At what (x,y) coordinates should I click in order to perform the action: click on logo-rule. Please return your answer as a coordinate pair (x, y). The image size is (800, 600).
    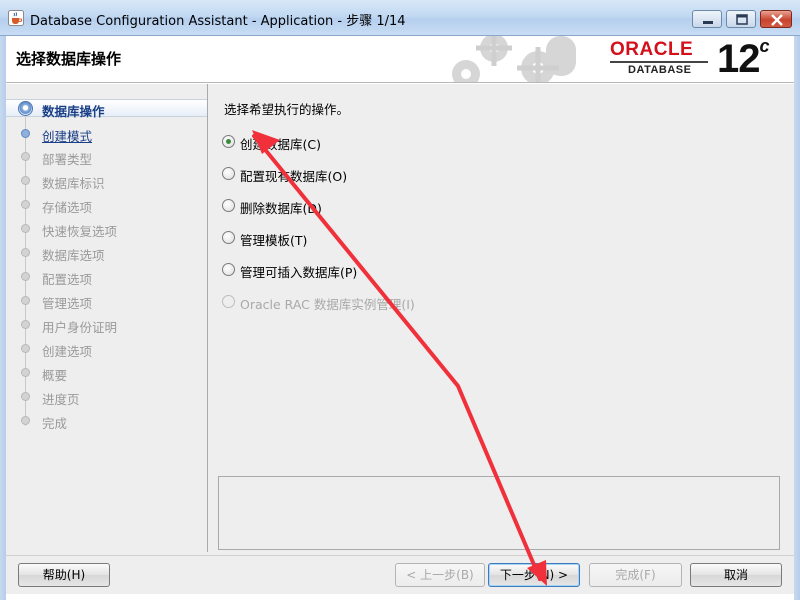
    Looking at the image, I should click on (659, 62).